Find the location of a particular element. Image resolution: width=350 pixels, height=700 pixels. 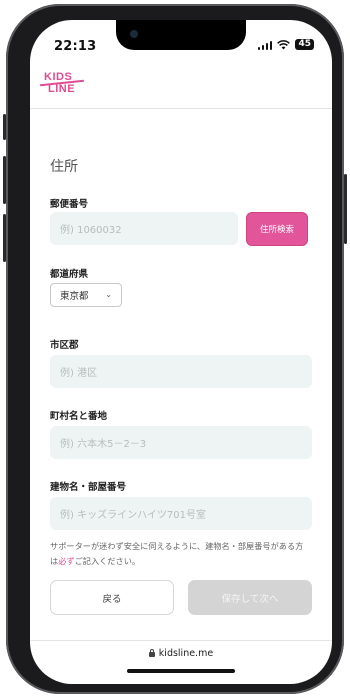

app-header: KIDS LINE is located at coordinates (181, 85).